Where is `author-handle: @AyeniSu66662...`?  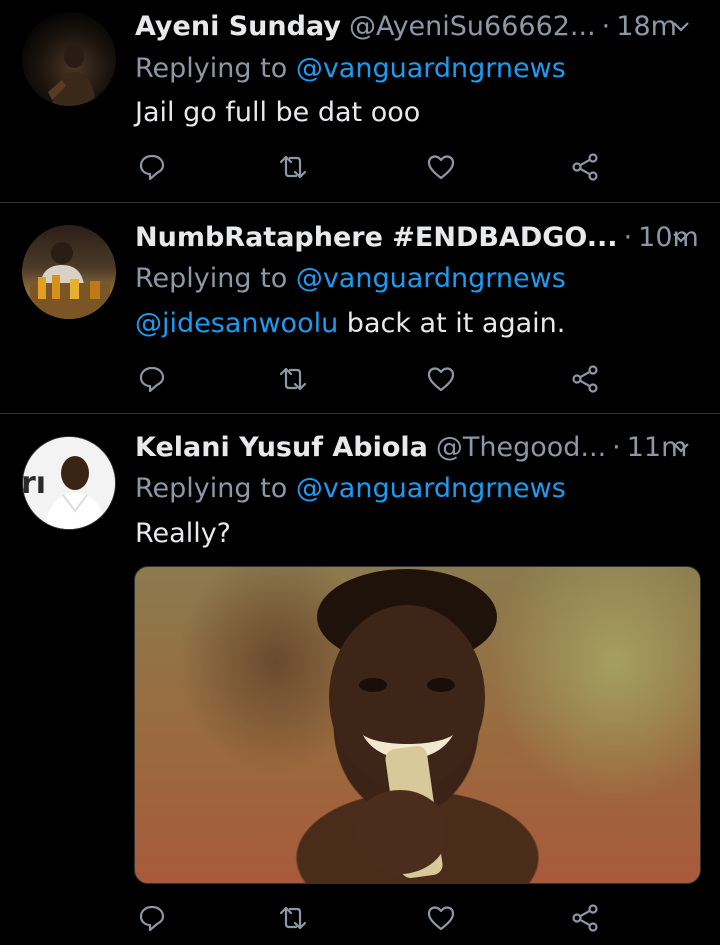
author-handle: @AyeniSu66662... is located at coordinates (472, 26).